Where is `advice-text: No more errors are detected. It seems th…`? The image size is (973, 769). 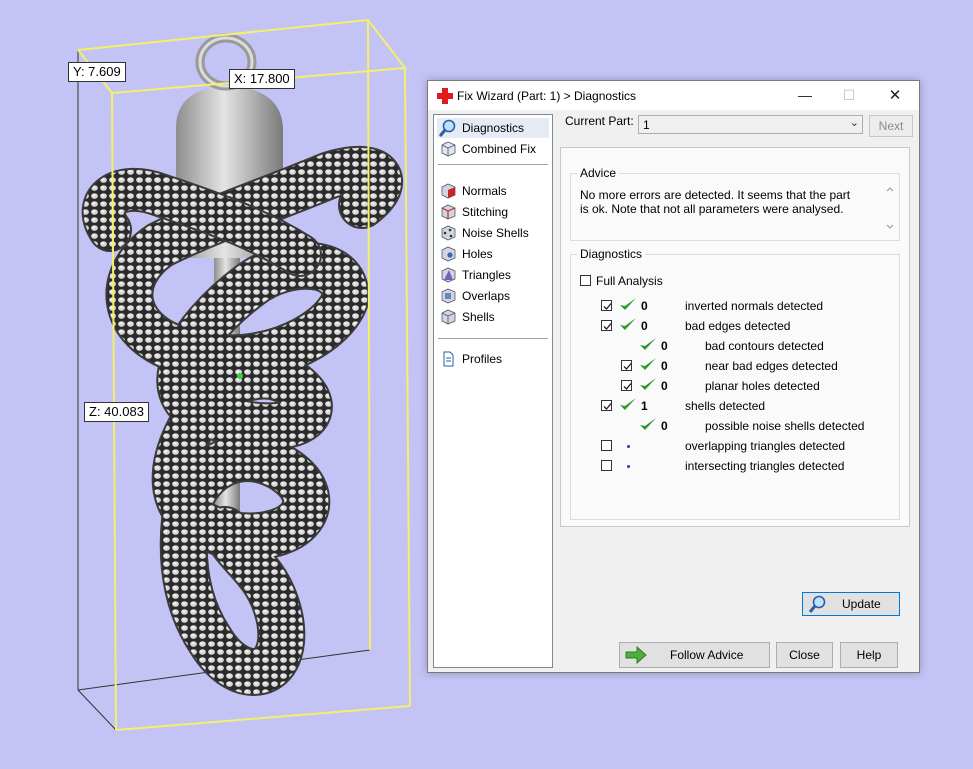 advice-text: No more errors are detected. It seems th… is located at coordinates (715, 202).